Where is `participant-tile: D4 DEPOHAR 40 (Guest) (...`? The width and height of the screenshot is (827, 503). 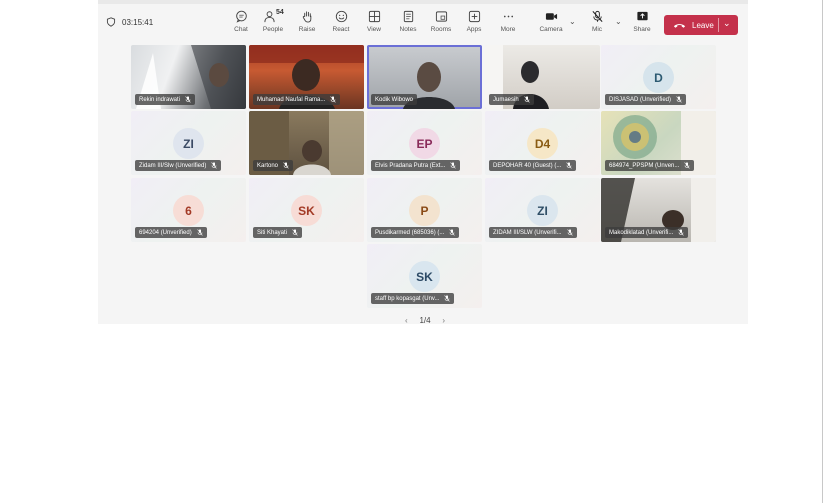
participant-tile: D4 DEPOHAR 40 (Guest) (... is located at coordinates (542, 143).